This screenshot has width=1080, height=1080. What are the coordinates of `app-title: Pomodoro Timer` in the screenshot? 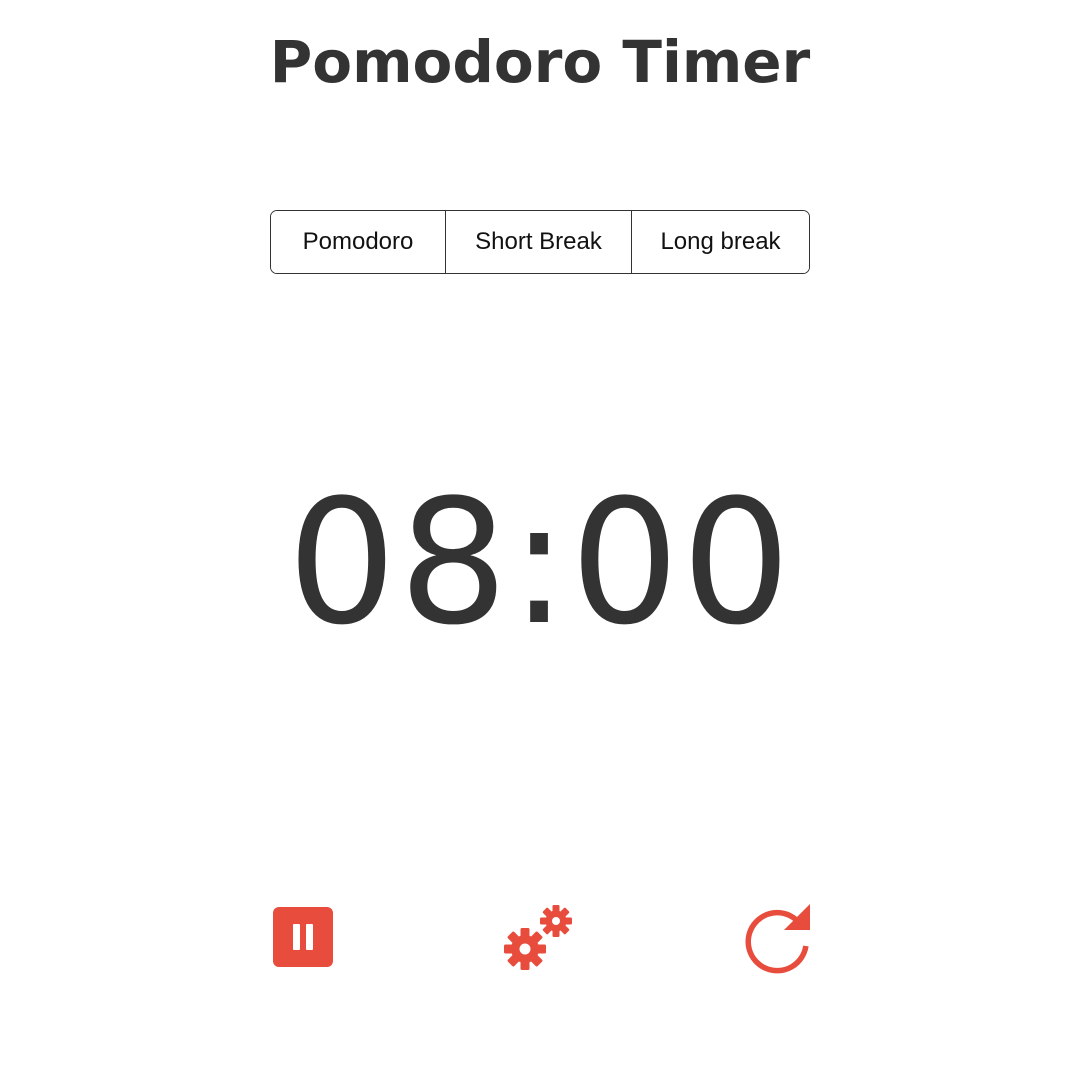 It's located at (540, 62).